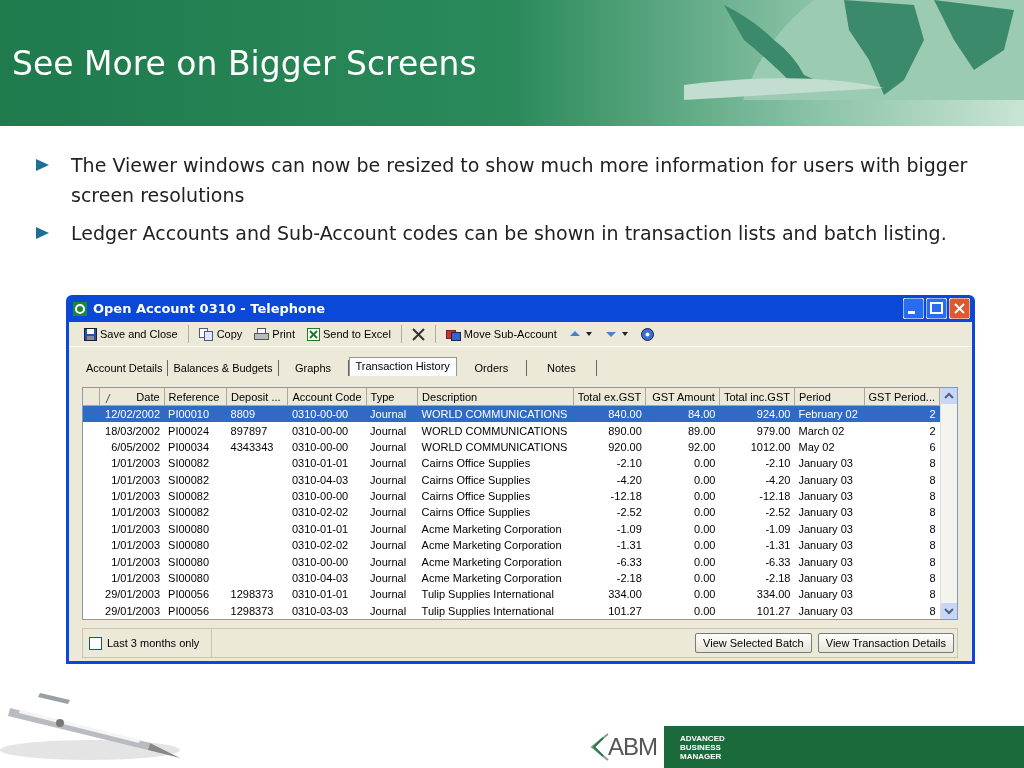 The width and height of the screenshot is (1024, 768). What do you see at coordinates (131, 334) in the screenshot?
I see `toolbar-button: Save and Close` at bounding box center [131, 334].